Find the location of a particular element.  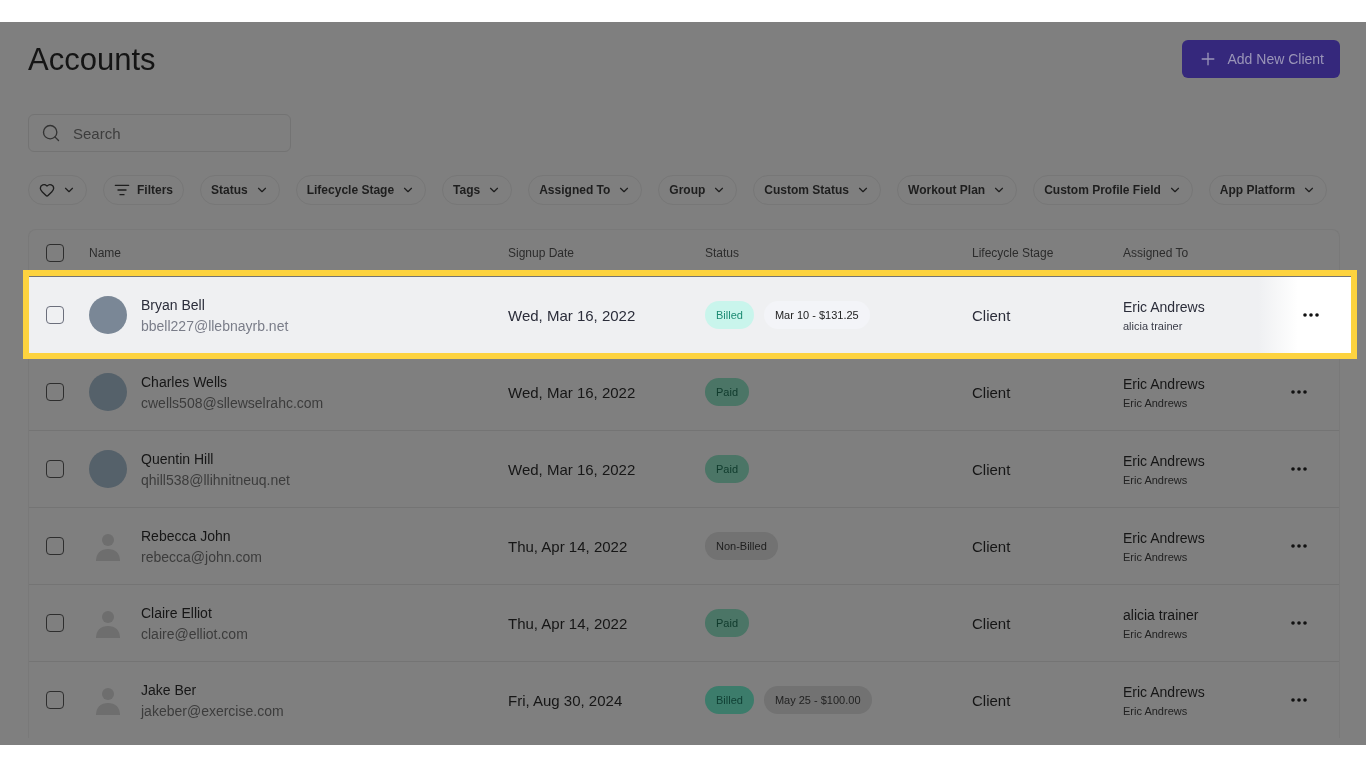

table-row: Jake Ber jakeber@exercise.com Fri, Aug 30, 2024 Billed May 25 - $100.00 Client Eric Andrews Eric Andrews is located at coordinates (684, 699).